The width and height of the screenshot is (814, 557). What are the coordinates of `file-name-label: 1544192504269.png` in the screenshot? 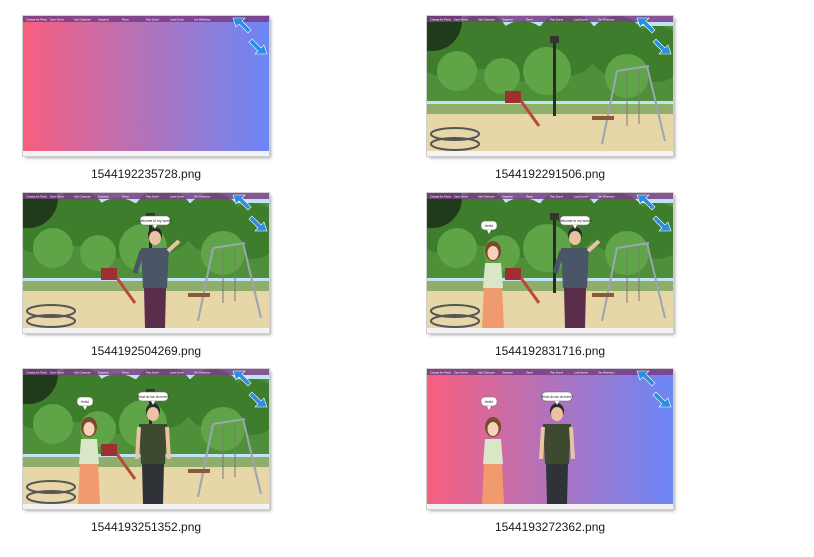 It's located at (146, 351).